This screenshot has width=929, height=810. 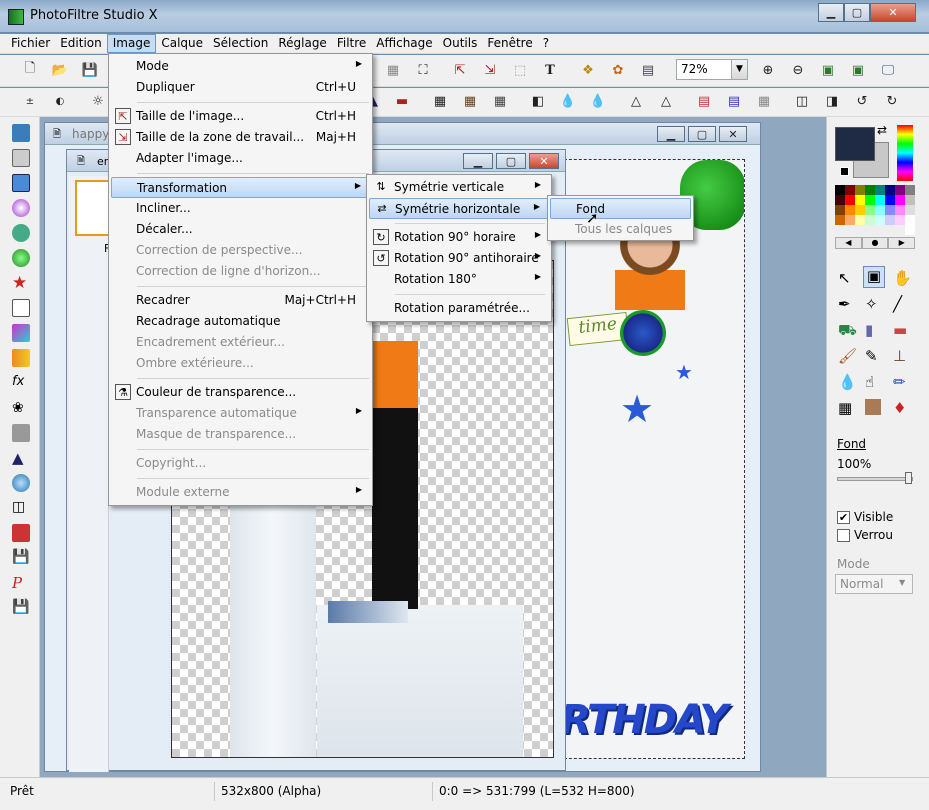 I want to click on menu-item-symetrie-horizontale: ⇄ Symétrie horizontale ▶, so click(x=459, y=208).